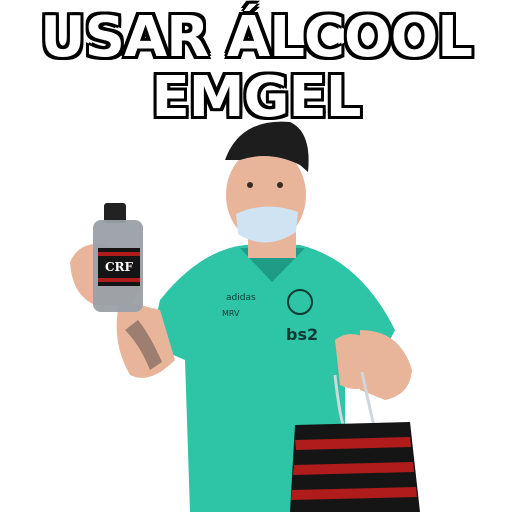 The width and height of the screenshot is (512, 512). Describe the element at coordinates (119, 267) in the screenshot. I see `bottle-label-text: CRF` at that location.